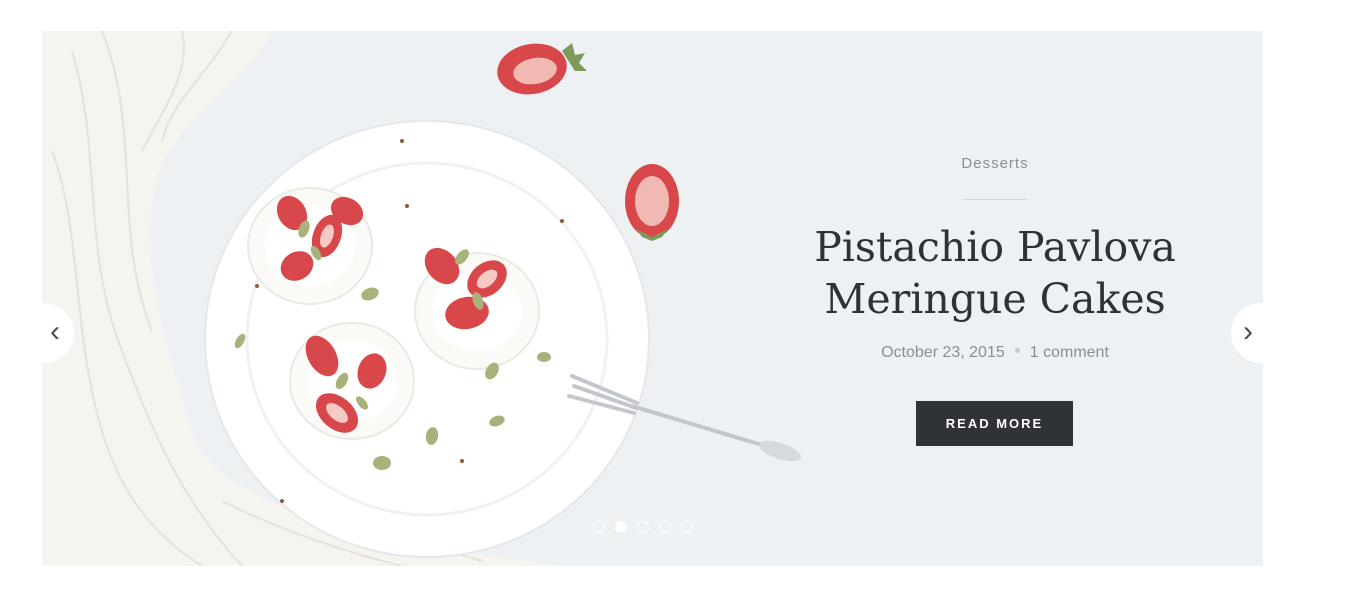 This screenshot has height=592, width=1366. What do you see at coordinates (995, 273) in the screenshot?
I see `post-title: Pistachio Pavlova Meringue Cakes` at bounding box center [995, 273].